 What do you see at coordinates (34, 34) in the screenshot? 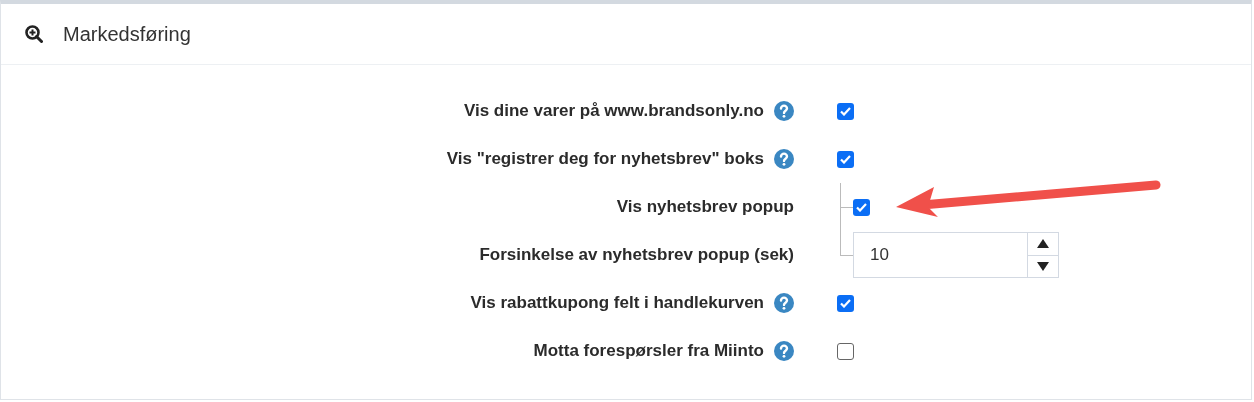
I see `zoom-in-icon` at bounding box center [34, 34].